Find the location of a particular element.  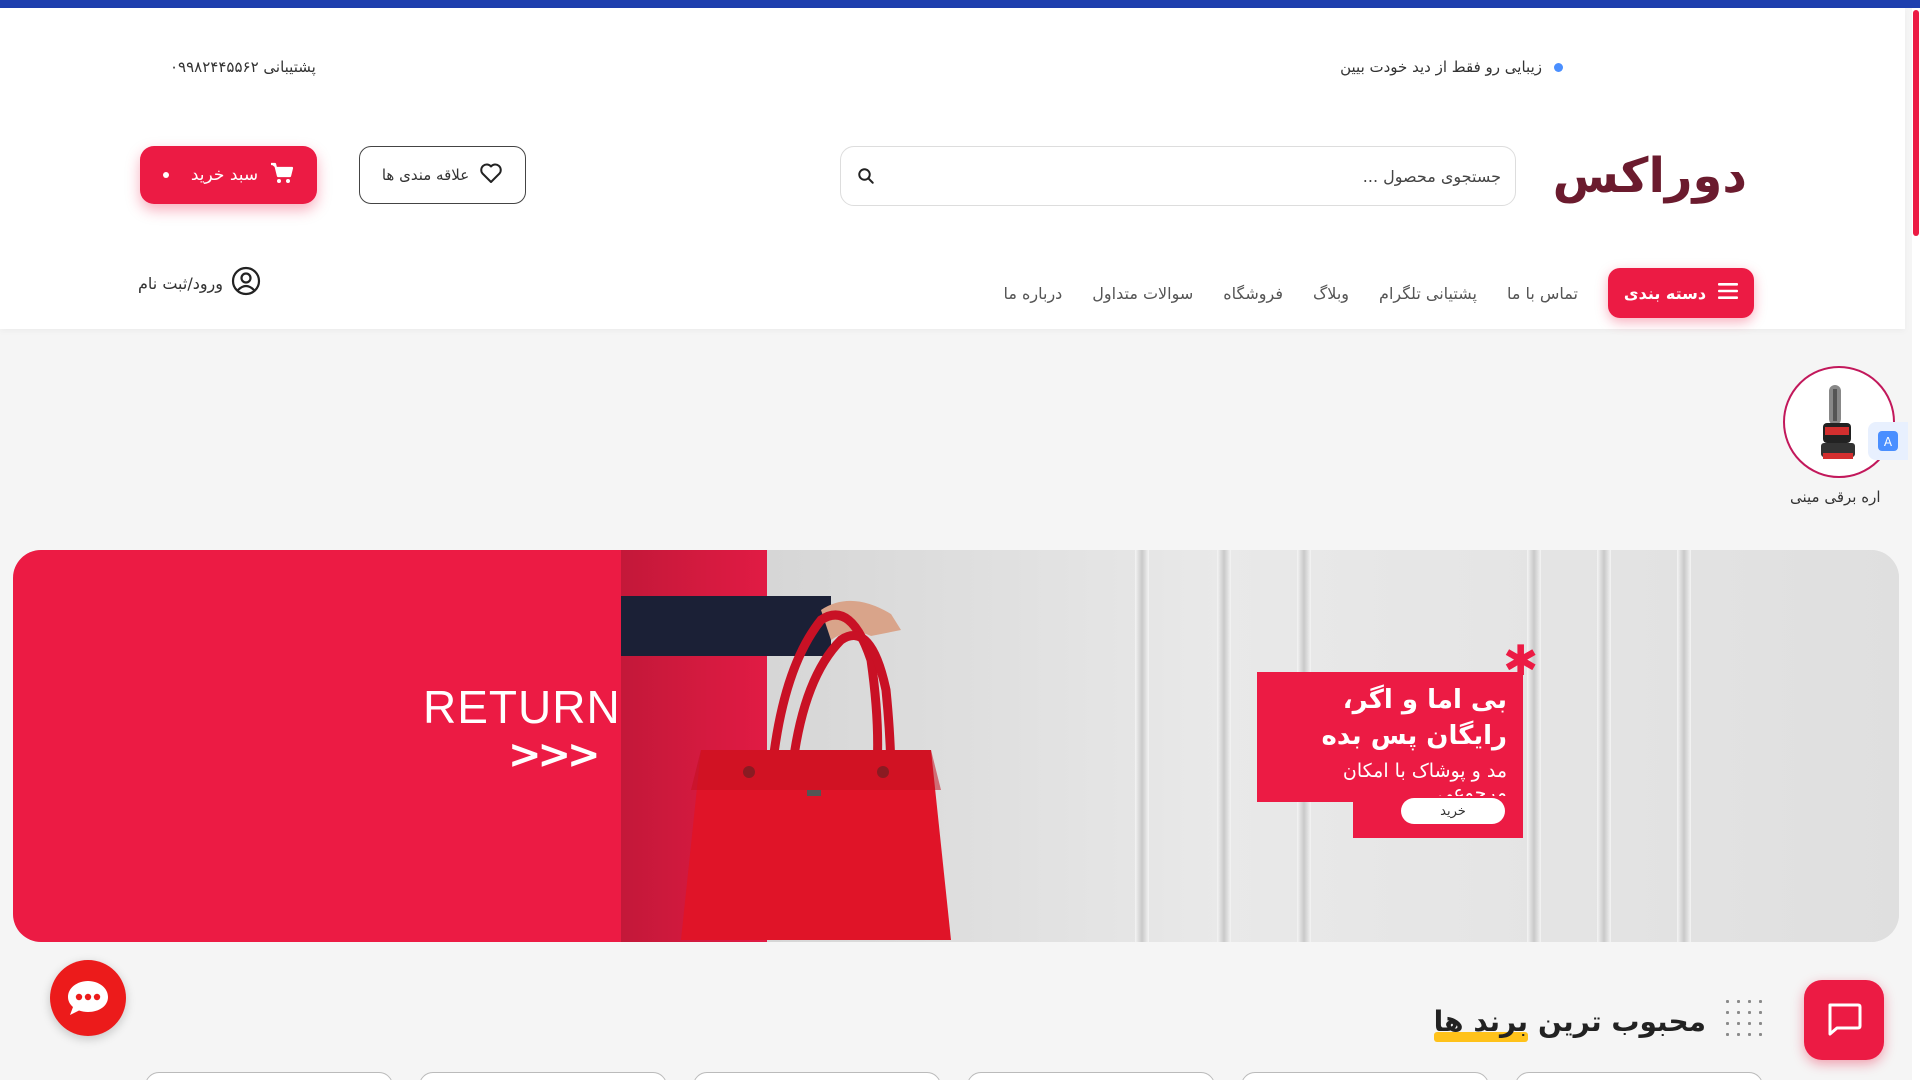

svg-text: A is located at coordinates (1888, 442).